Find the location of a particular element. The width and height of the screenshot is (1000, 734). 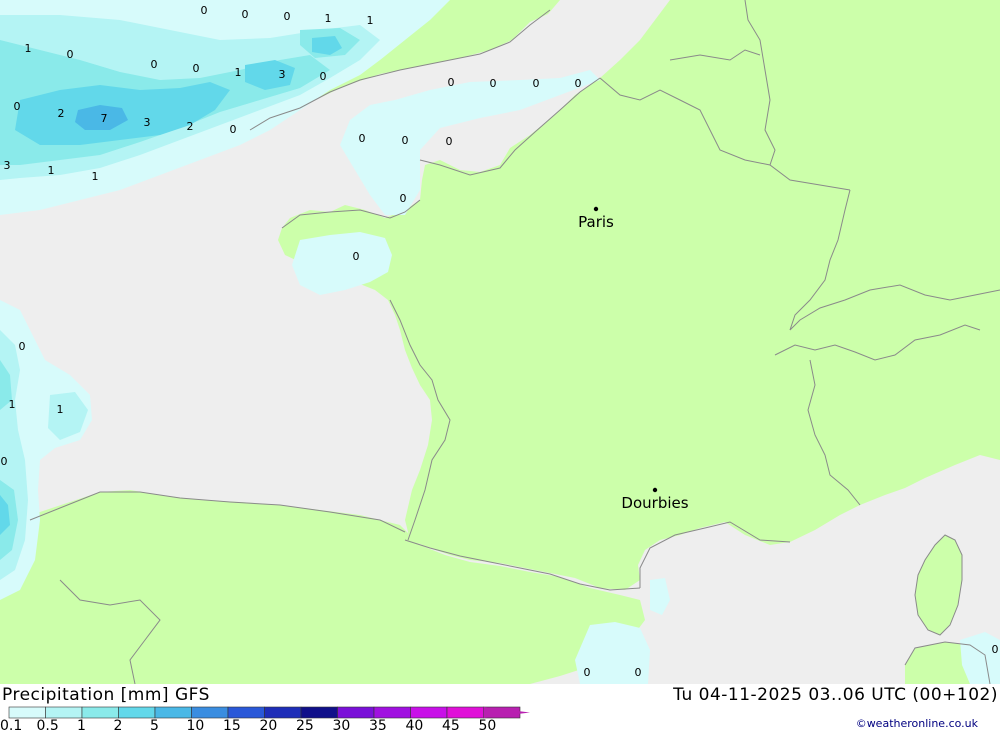

legend-label: 45 is located at coordinates (451, 726).